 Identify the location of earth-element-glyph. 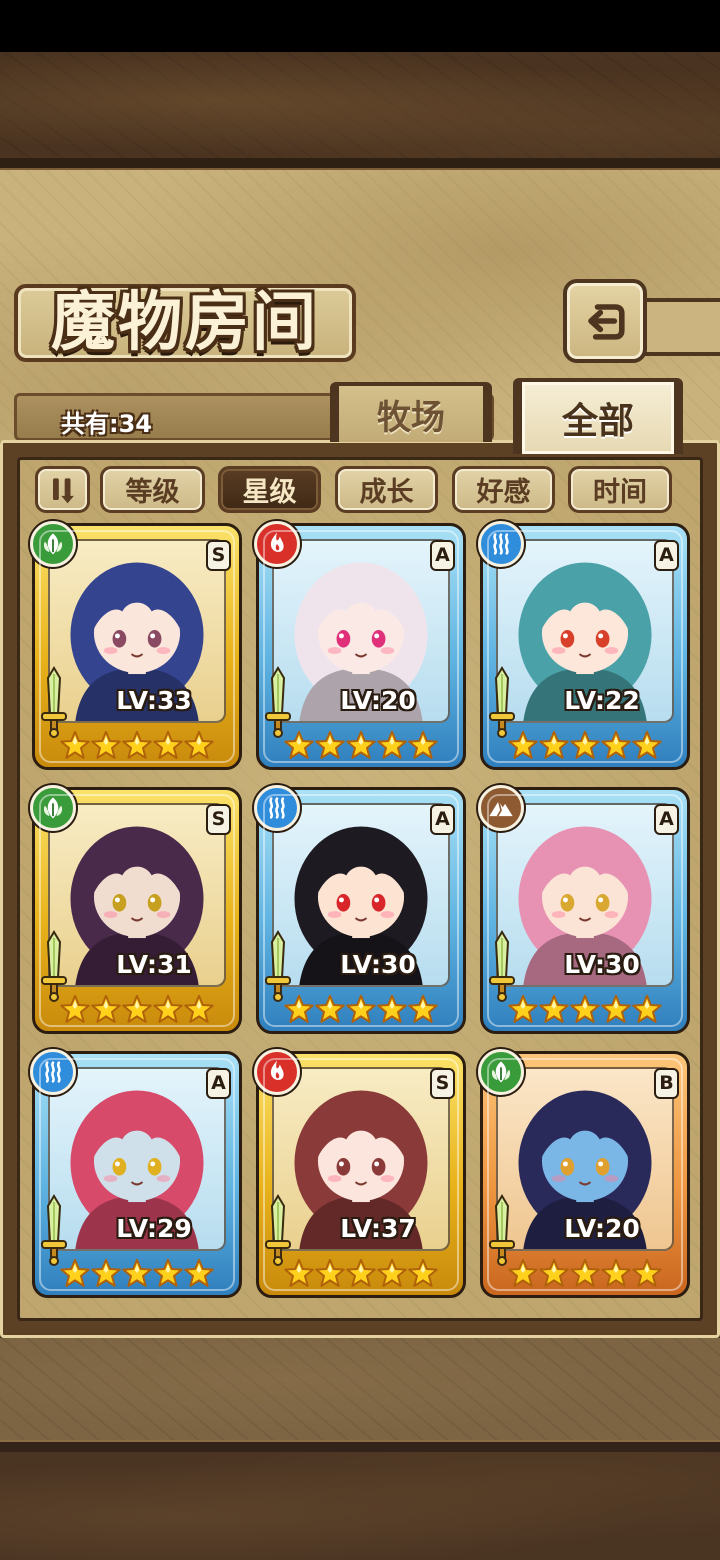
(501, 808).